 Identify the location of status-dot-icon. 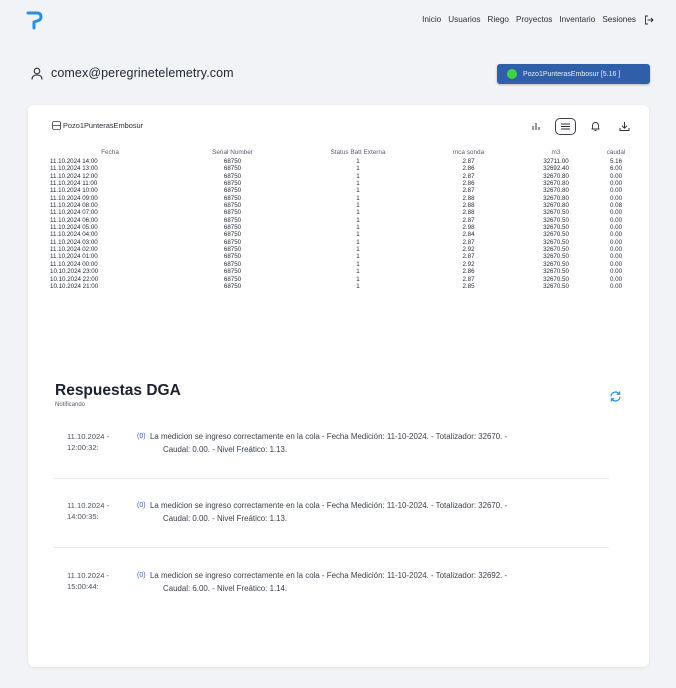
(512, 74).